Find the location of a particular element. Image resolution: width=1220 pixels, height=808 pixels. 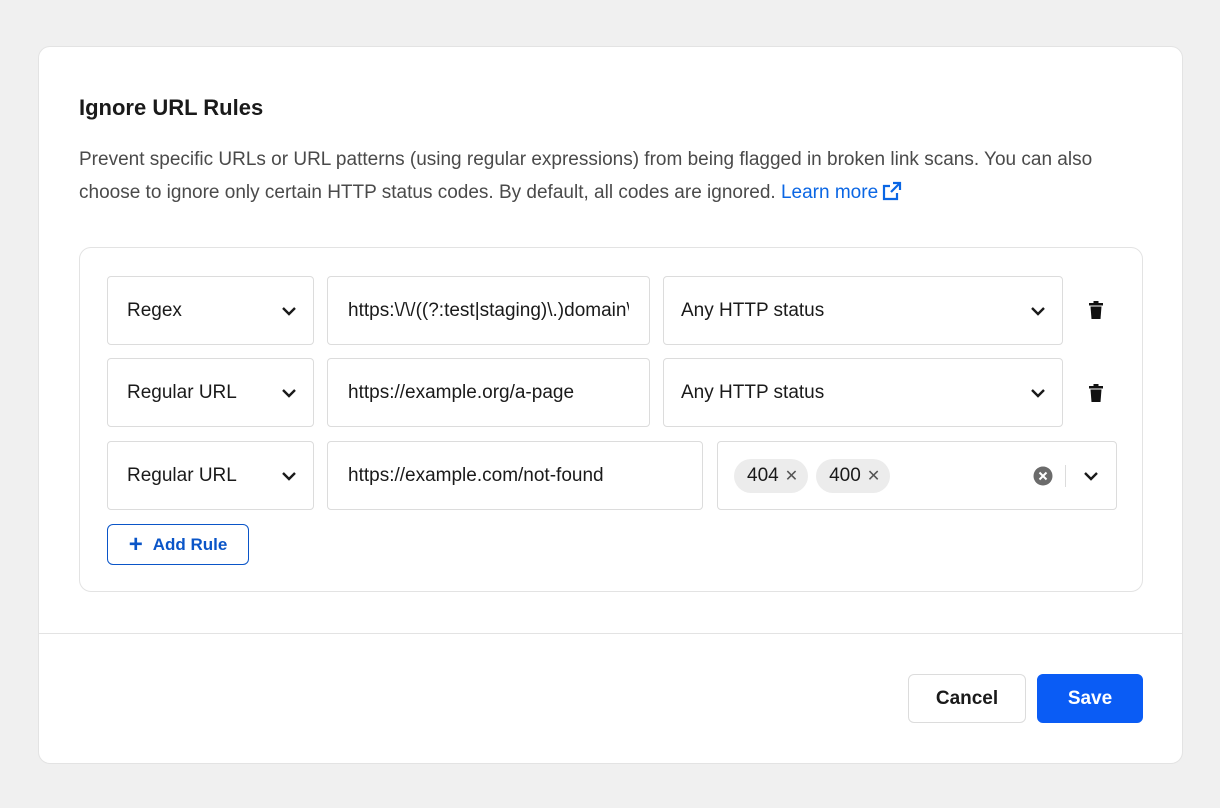

status-tag: 404 ✕ is located at coordinates (771, 475).